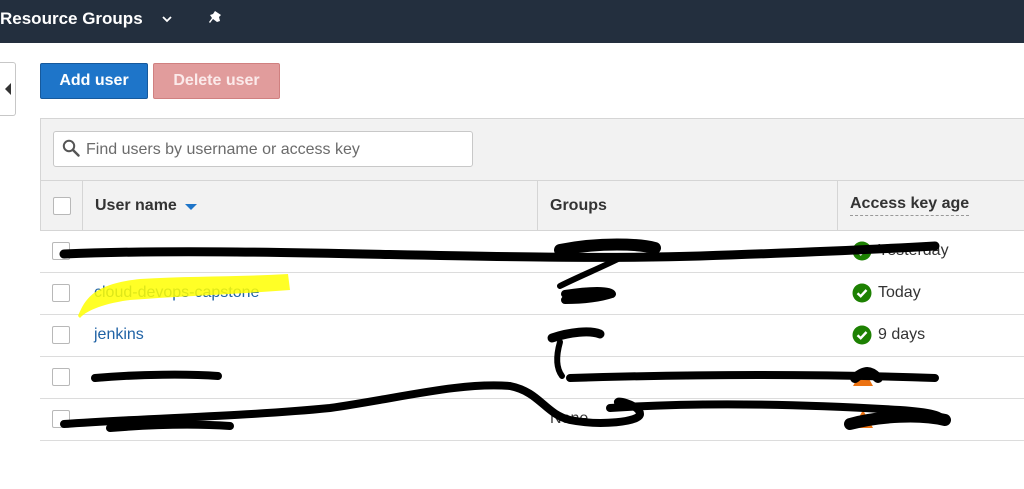 The width and height of the screenshot is (1024, 489). Describe the element at coordinates (217, 19) in the screenshot. I see `pin-icon` at that location.